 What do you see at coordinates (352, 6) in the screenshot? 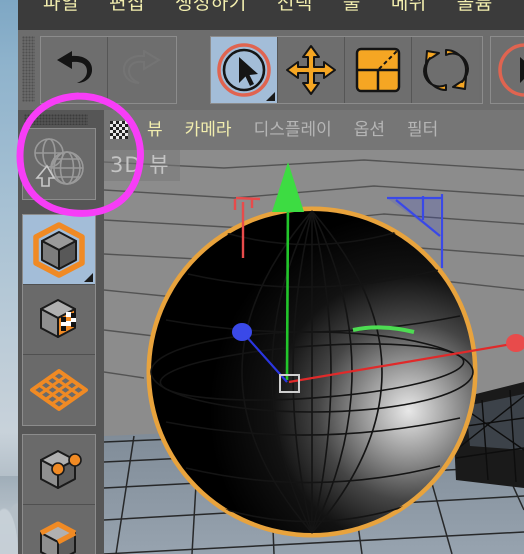
I see `menu-tools: 툴` at bounding box center [352, 6].